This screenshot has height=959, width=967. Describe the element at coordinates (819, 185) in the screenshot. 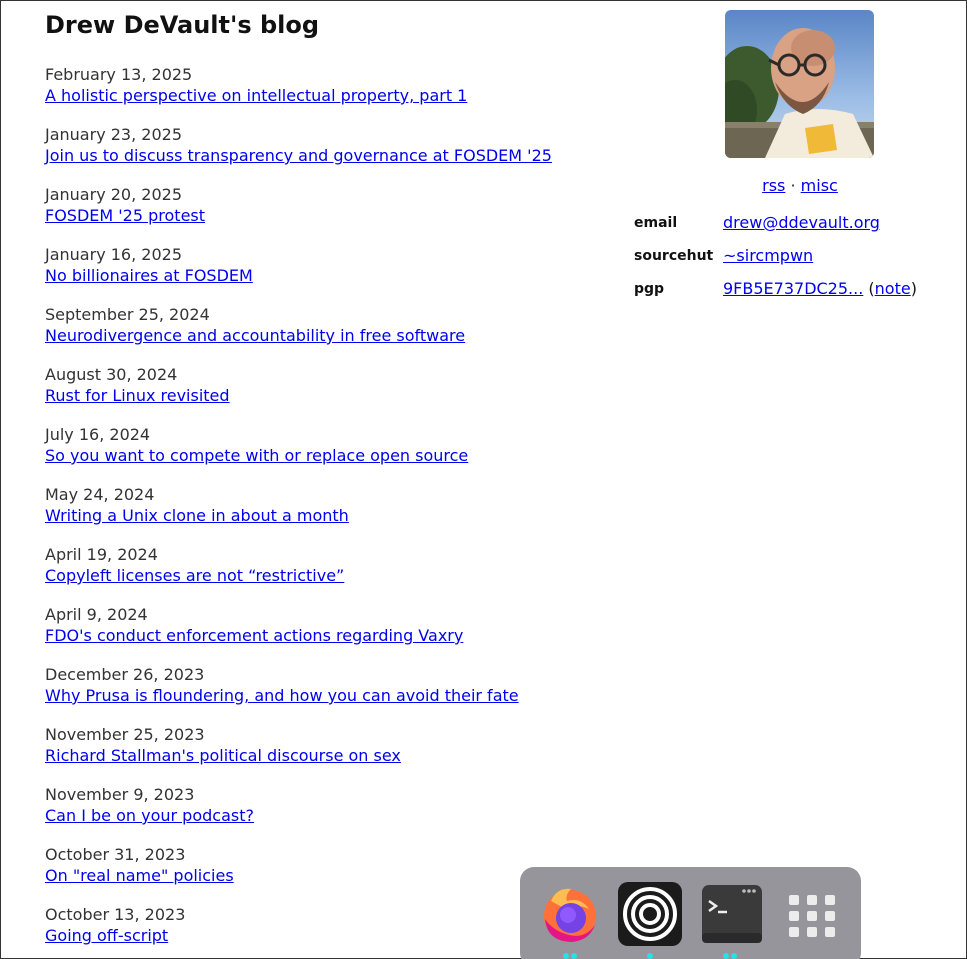

I see `misc-link: misc` at that location.